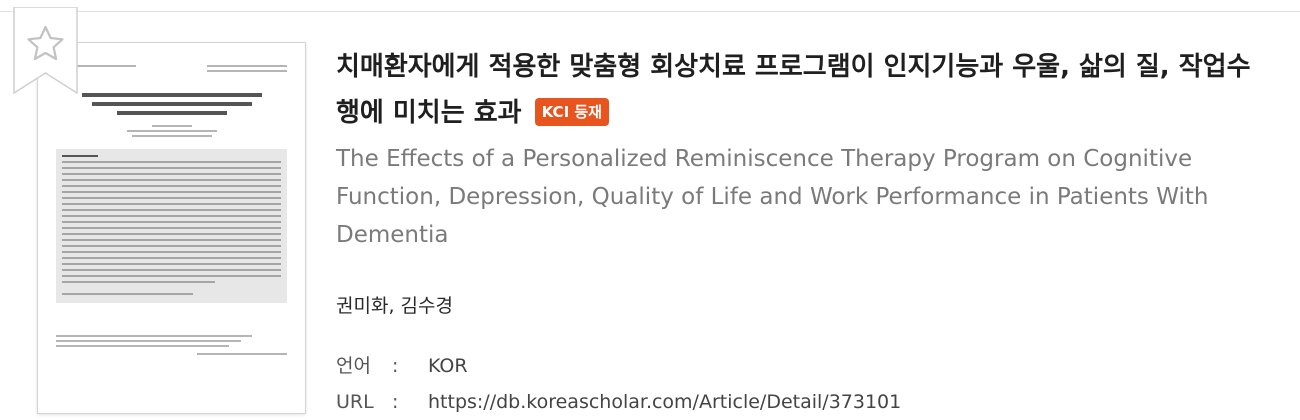 The image size is (1300, 420). I want to click on meta-row-language: 언어: KOR, so click(803, 366).